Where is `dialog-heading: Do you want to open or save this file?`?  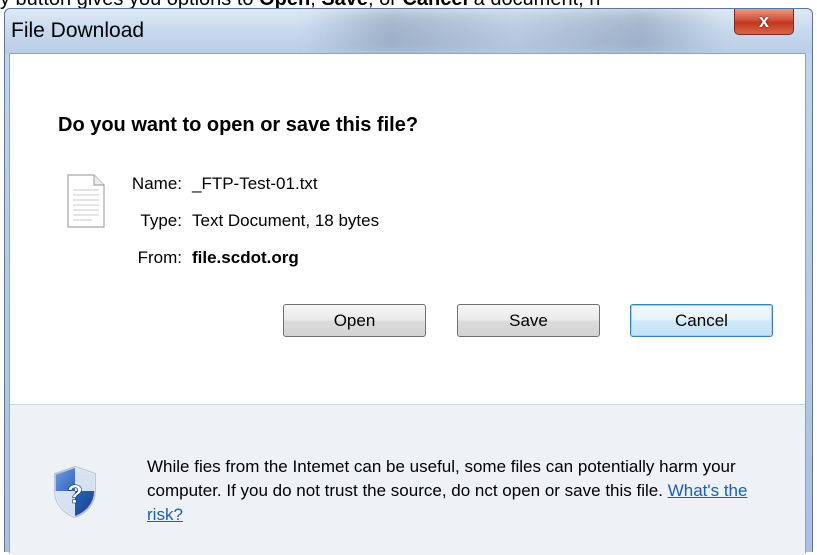
dialog-heading: Do you want to open or save this file? is located at coordinates (238, 125).